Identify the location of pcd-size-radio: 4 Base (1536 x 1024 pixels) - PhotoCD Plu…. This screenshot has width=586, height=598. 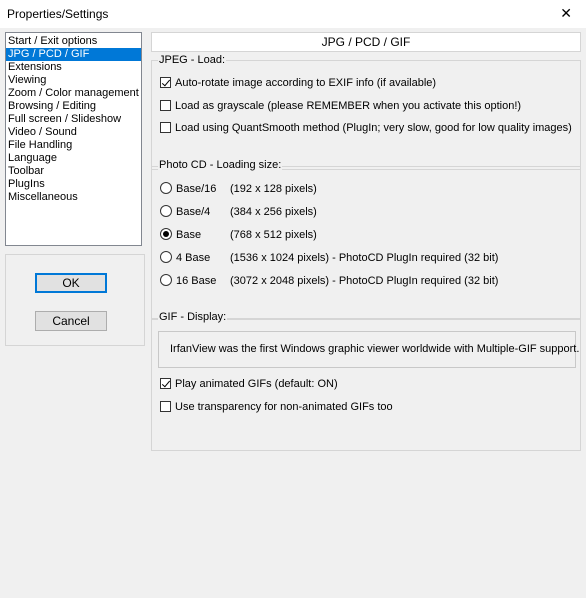
(329, 258).